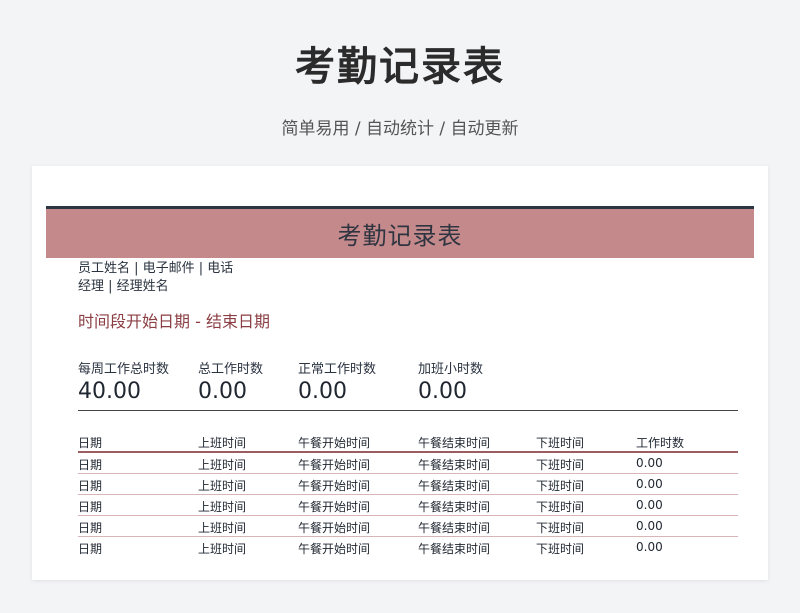 This screenshot has width=800, height=613. I want to click on stat-regular-hours: 正常工作时数 0.00, so click(337, 381).